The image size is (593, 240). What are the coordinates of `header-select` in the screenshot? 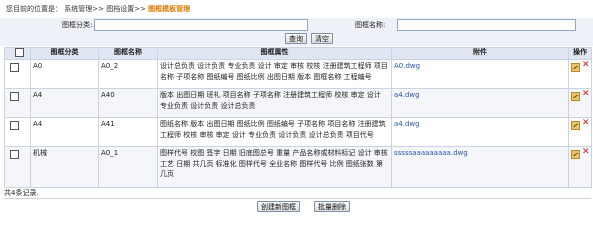 It's located at (17, 53).